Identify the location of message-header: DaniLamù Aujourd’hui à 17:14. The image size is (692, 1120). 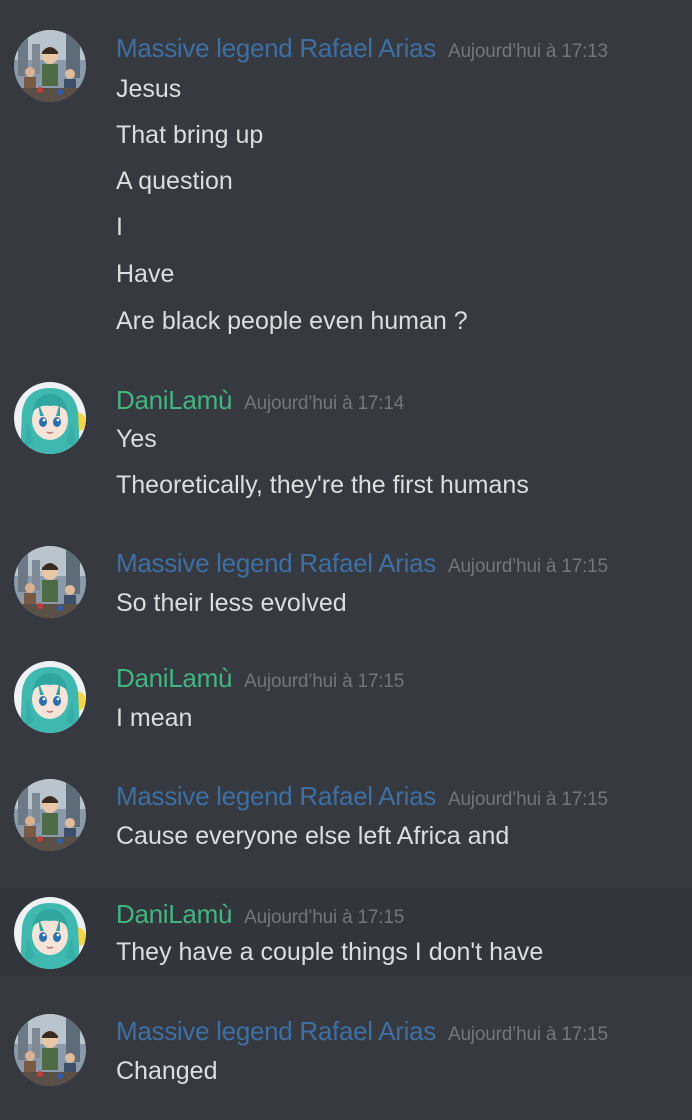
(260, 400).